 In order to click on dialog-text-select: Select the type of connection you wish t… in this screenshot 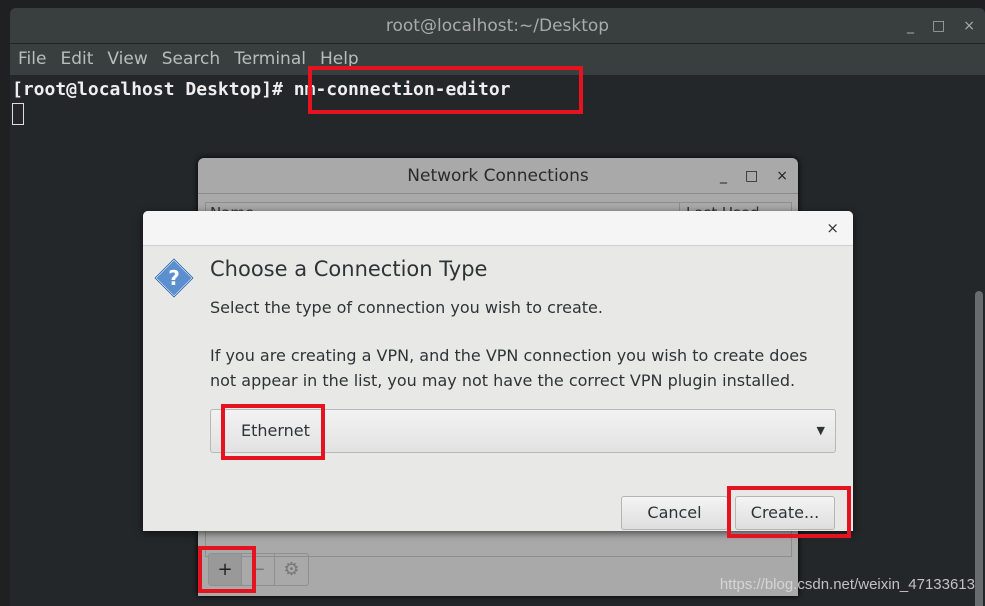, I will do `click(406, 307)`.